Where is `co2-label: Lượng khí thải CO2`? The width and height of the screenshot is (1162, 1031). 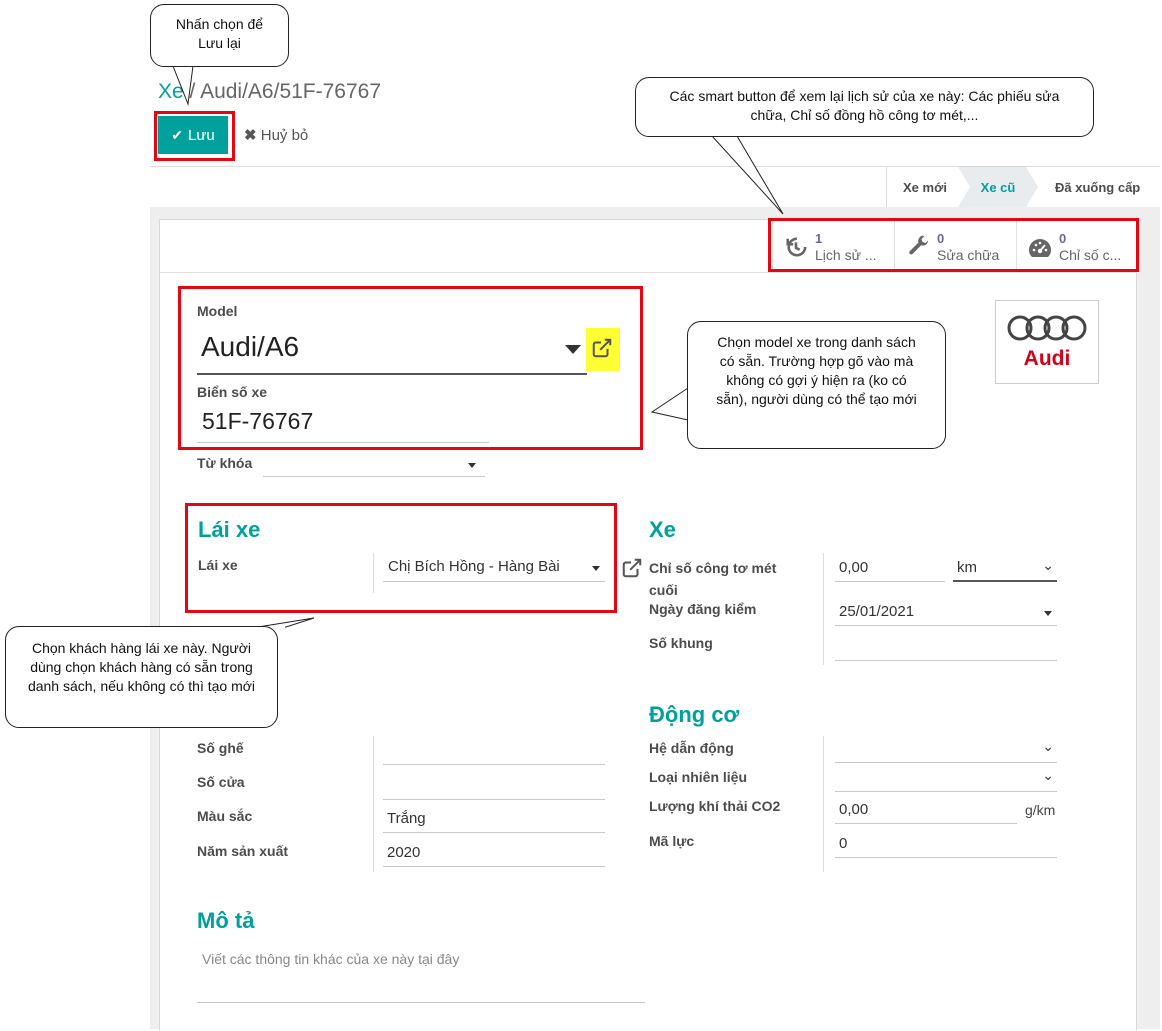 co2-label: Lượng khí thải CO2 is located at coordinates (715, 806).